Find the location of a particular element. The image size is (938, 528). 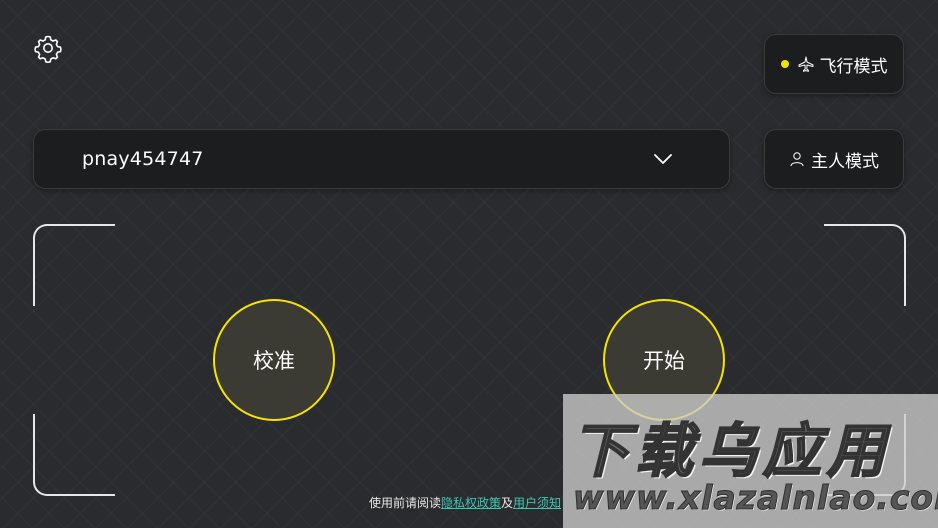

gear-icon is located at coordinates (48, 49).